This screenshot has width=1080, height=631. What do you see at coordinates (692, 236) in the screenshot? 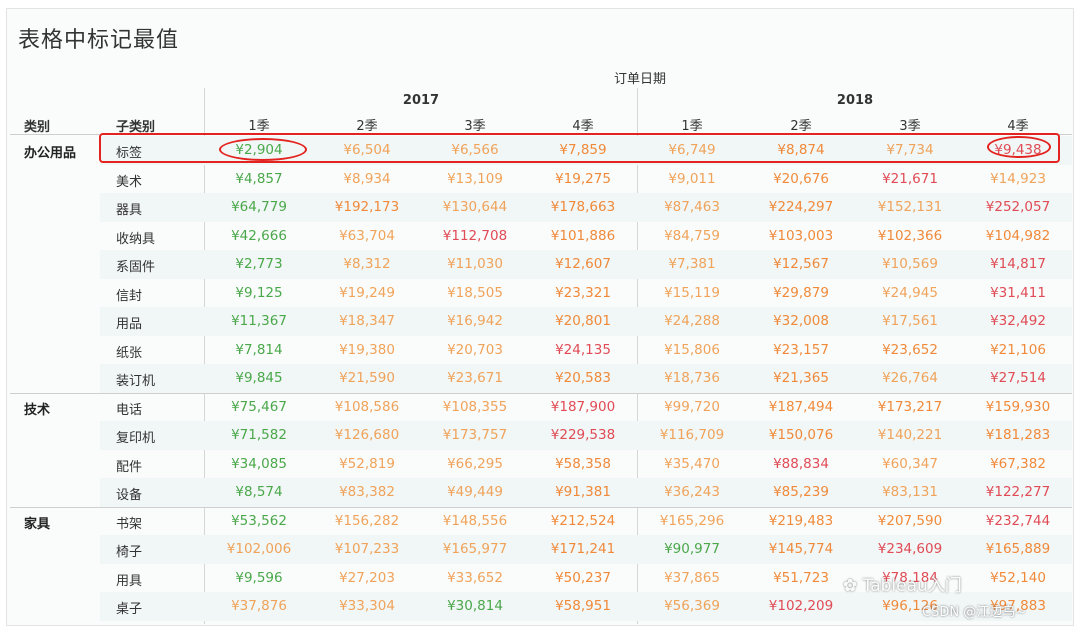
I see `table-cell: ¥84,759` at bounding box center [692, 236].